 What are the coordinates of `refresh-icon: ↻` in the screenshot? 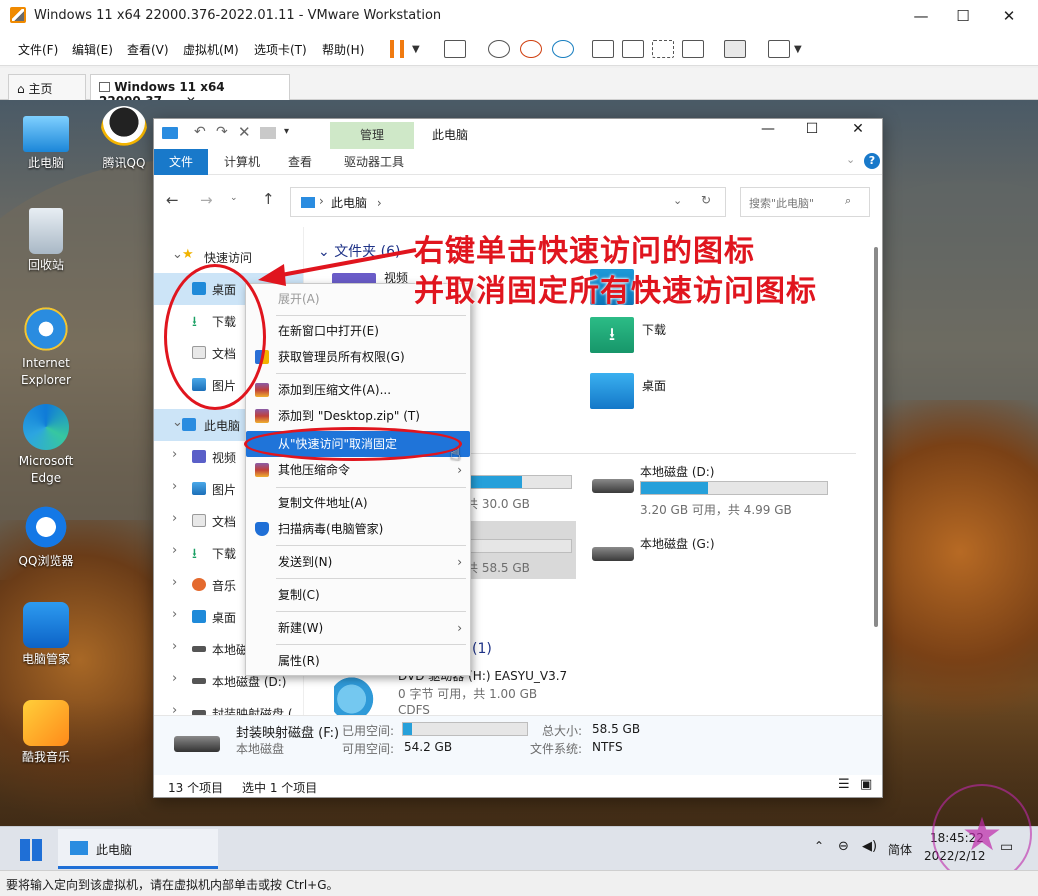 It's located at (706, 200).